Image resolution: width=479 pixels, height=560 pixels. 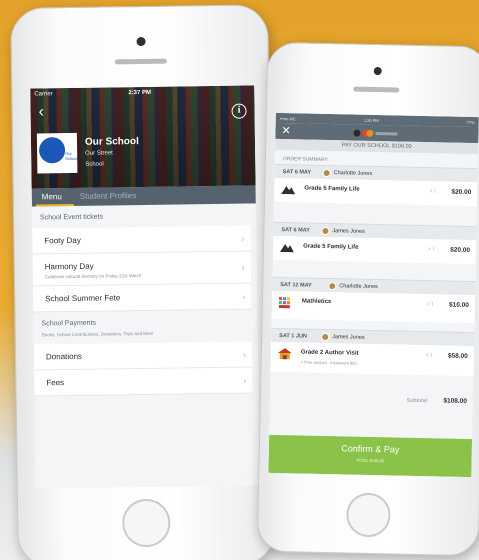 I want to click on school-type: School, so click(x=94, y=164).